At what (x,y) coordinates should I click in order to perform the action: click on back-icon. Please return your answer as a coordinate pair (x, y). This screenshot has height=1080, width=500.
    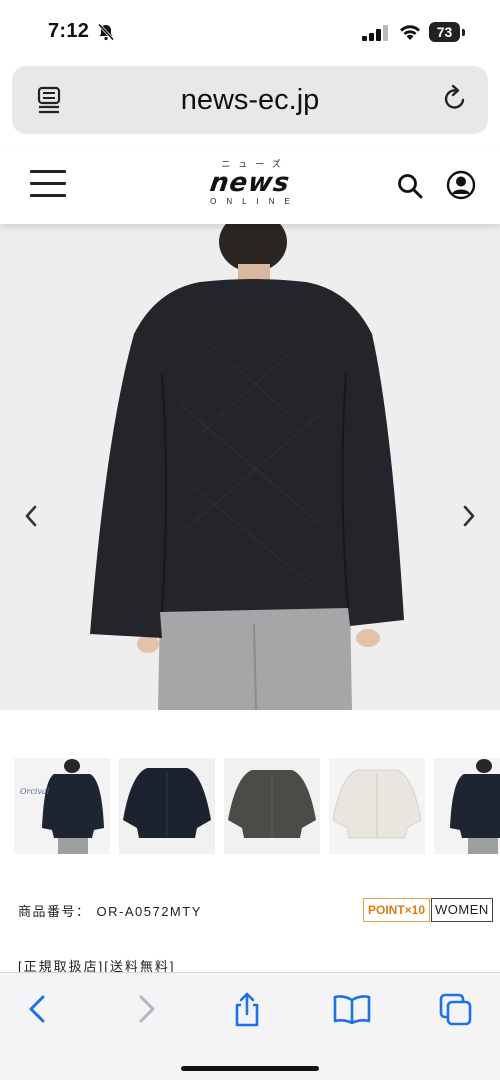
    Looking at the image, I should click on (38, 1009).